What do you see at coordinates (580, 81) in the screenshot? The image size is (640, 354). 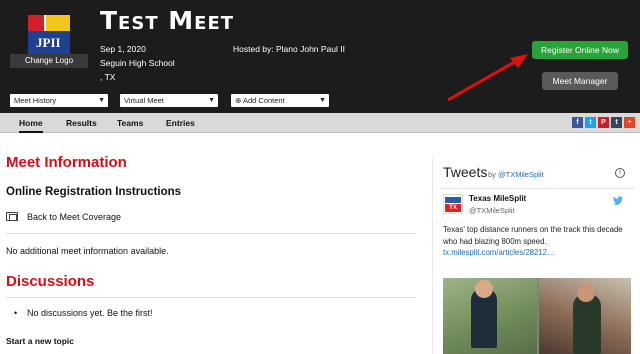 I see `meet-manager-button: Meet Manager` at bounding box center [580, 81].